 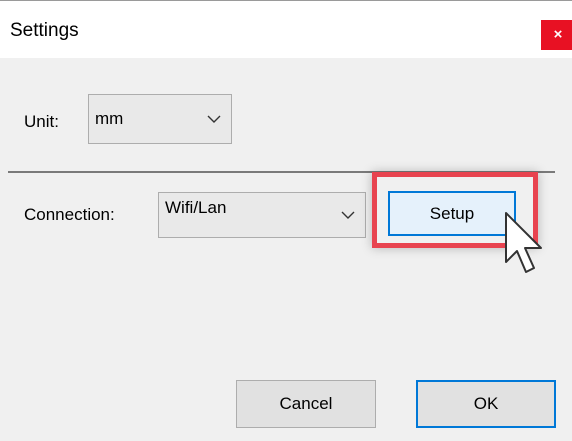 What do you see at coordinates (196, 207) in the screenshot?
I see `connection-select-value: Wifi/Lan` at bounding box center [196, 207].